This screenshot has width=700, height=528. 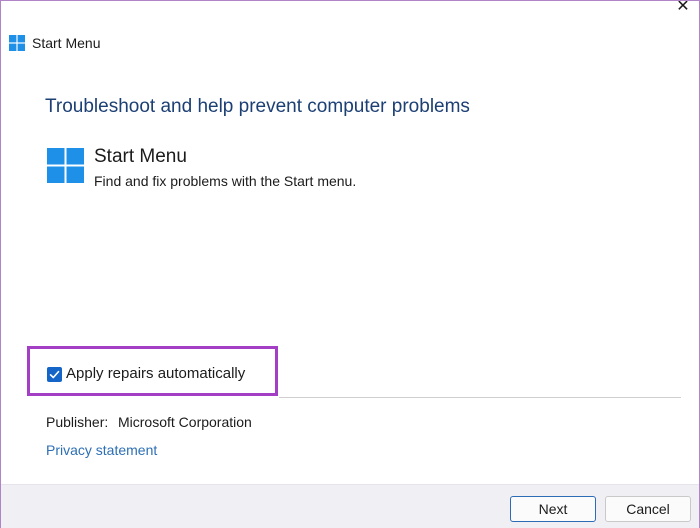 What do you see at coordinates (480, 397) in the screenshot?
I see `divider` at bounding box center [480, 397].